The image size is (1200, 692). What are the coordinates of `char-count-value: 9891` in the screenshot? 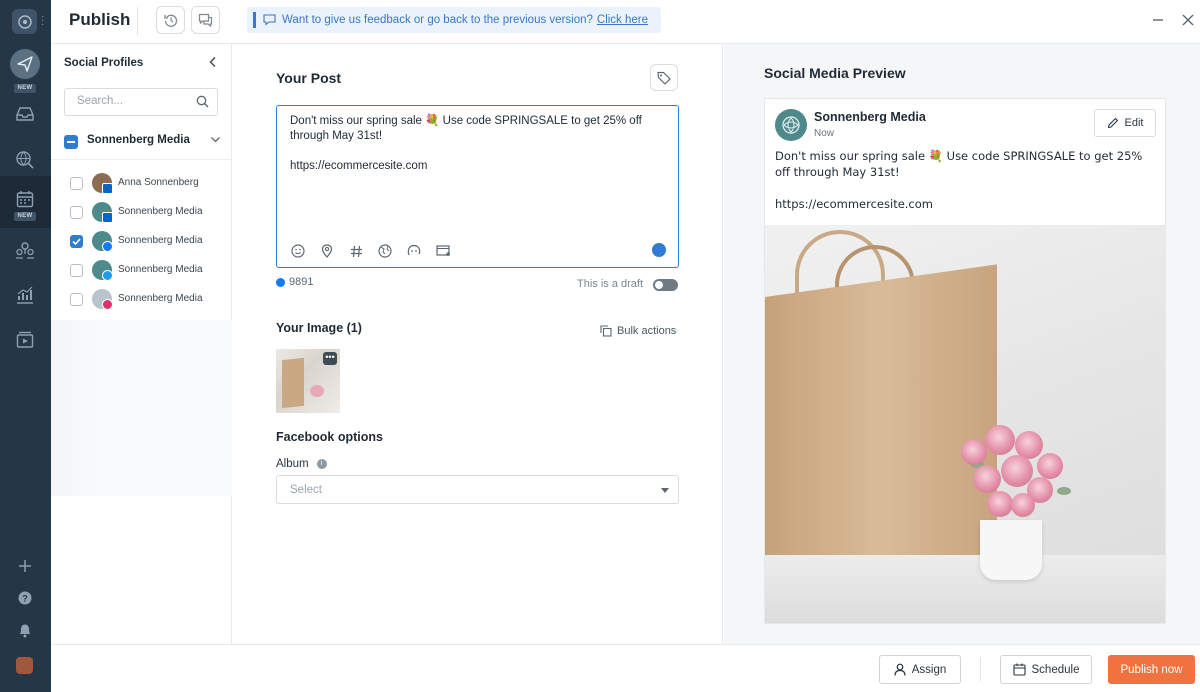 It's located at (301, 282).